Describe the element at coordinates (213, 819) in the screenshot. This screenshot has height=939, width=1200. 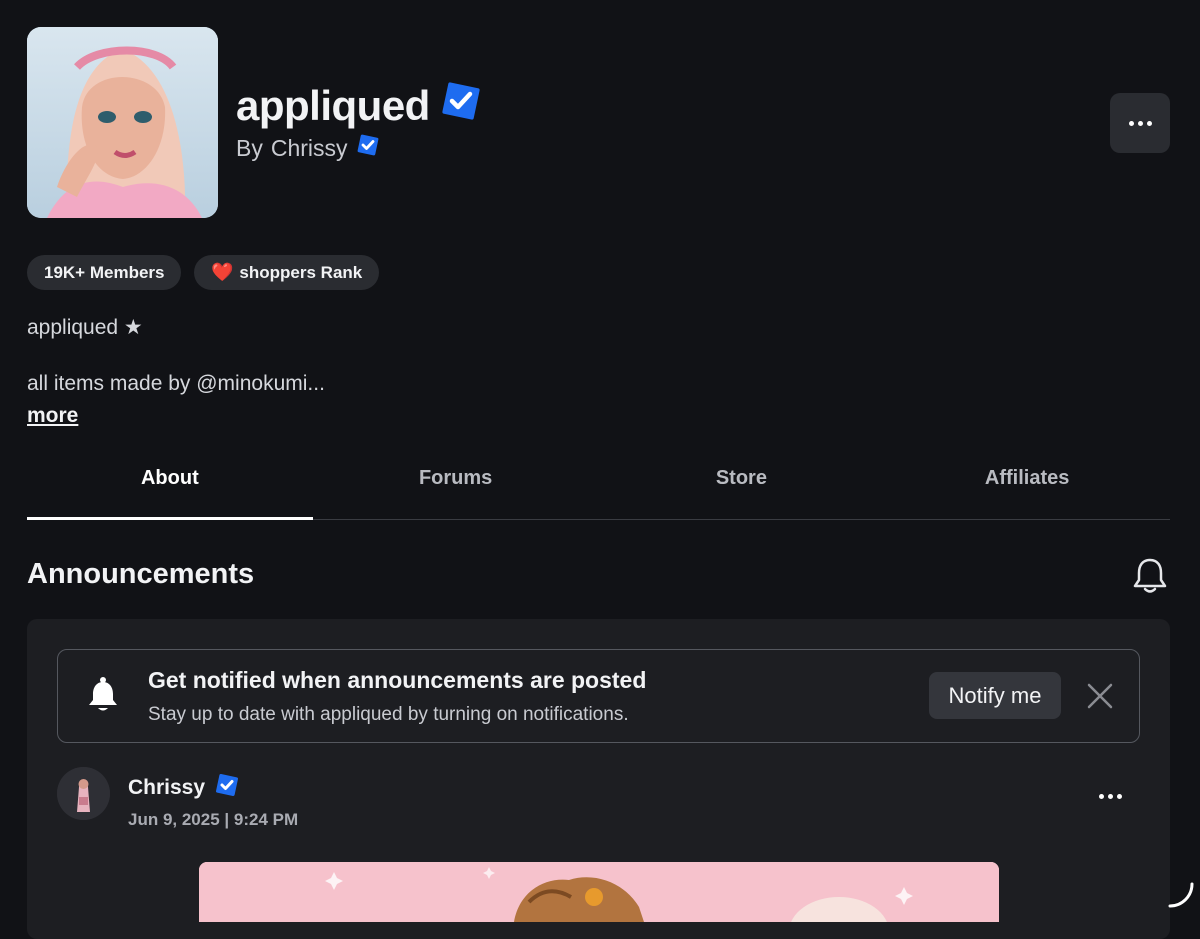
I see `post-timestamp: Jun 9, 2025 | 9:24 PM` at that location.